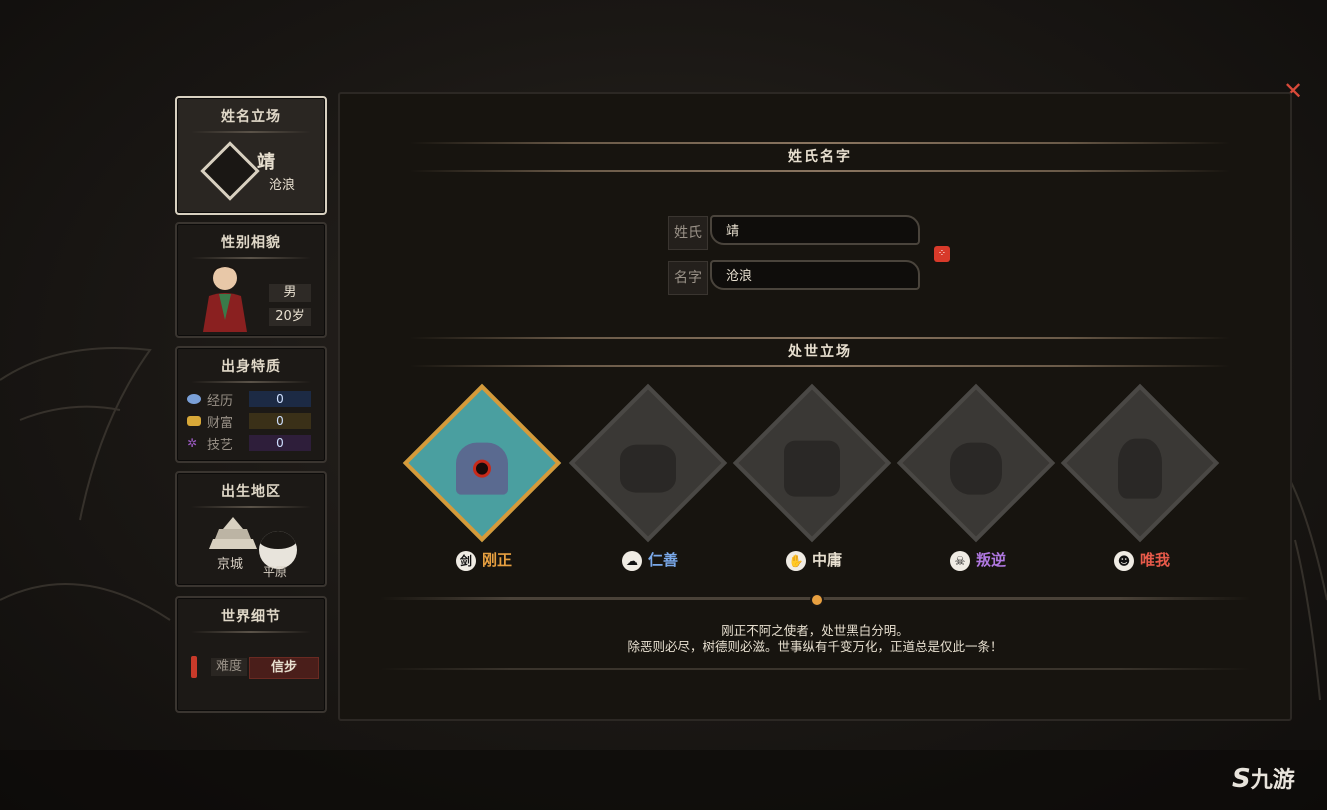 The width and height of the screenshot is (1327, 810). What do you see at coordinates (820, 352) in the screenshot?
I see `stance-section-title: 处世立场` at bounding box center [820, 352].